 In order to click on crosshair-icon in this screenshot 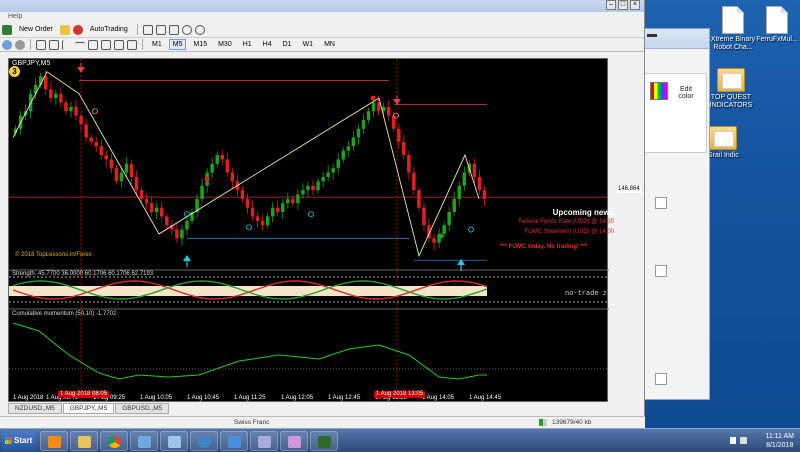, I will do `click(54, 44)`.